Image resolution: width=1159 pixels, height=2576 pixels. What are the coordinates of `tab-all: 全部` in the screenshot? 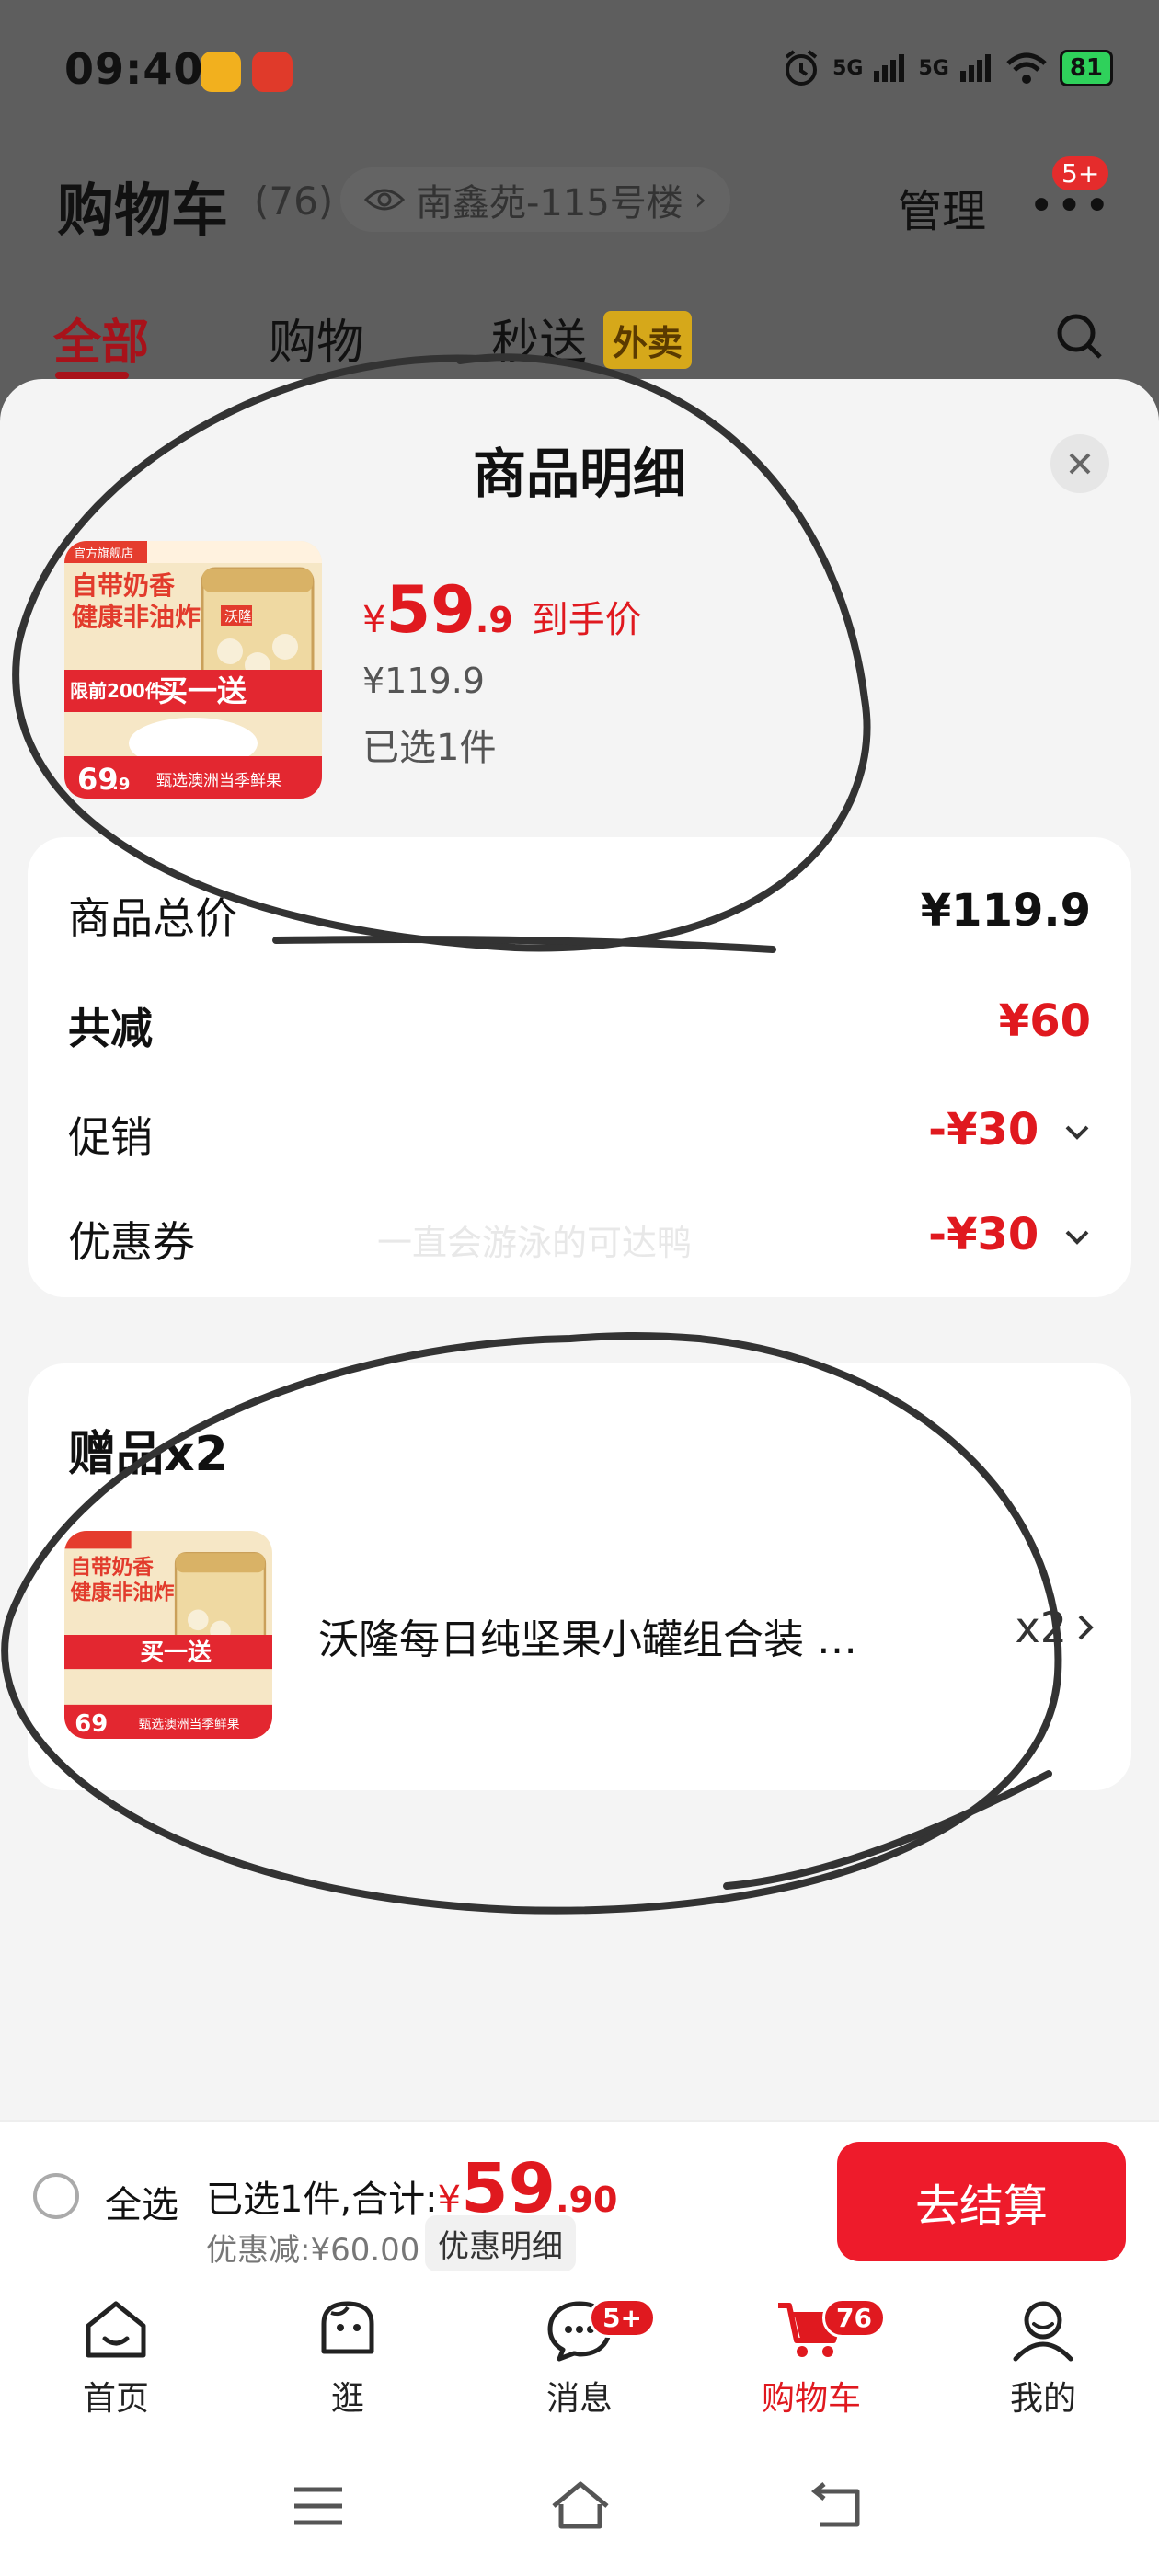 It's located at (101, 338).